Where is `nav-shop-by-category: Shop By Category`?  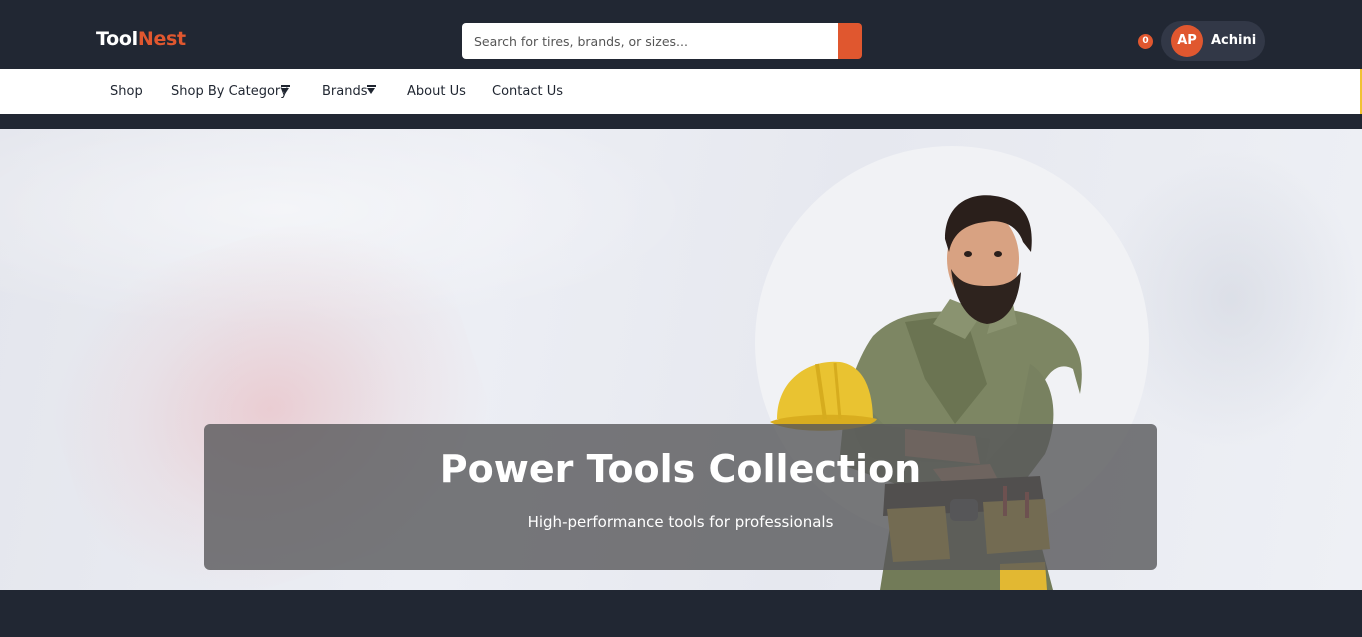
nav-shop-by-category: Shop By Category is located at coordinates (229, 91).